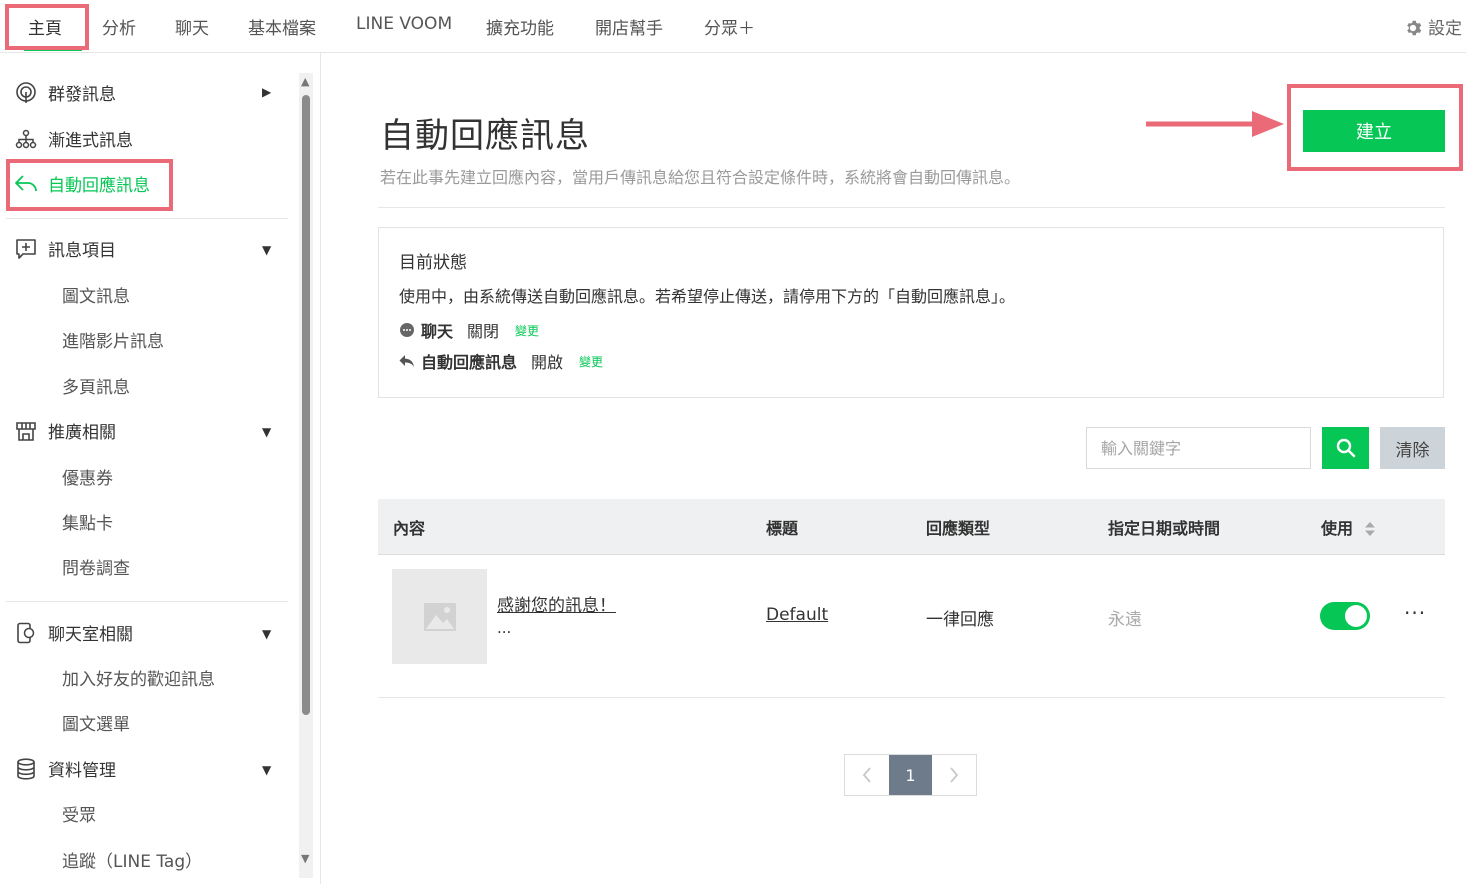 The height and width of the screenshot is (884, 1466). What do you see at coordinates (82, 95) in the screenshot?
I see `sidebar-label-broadcast: 群發訊息` at bounding box center [82, 95].